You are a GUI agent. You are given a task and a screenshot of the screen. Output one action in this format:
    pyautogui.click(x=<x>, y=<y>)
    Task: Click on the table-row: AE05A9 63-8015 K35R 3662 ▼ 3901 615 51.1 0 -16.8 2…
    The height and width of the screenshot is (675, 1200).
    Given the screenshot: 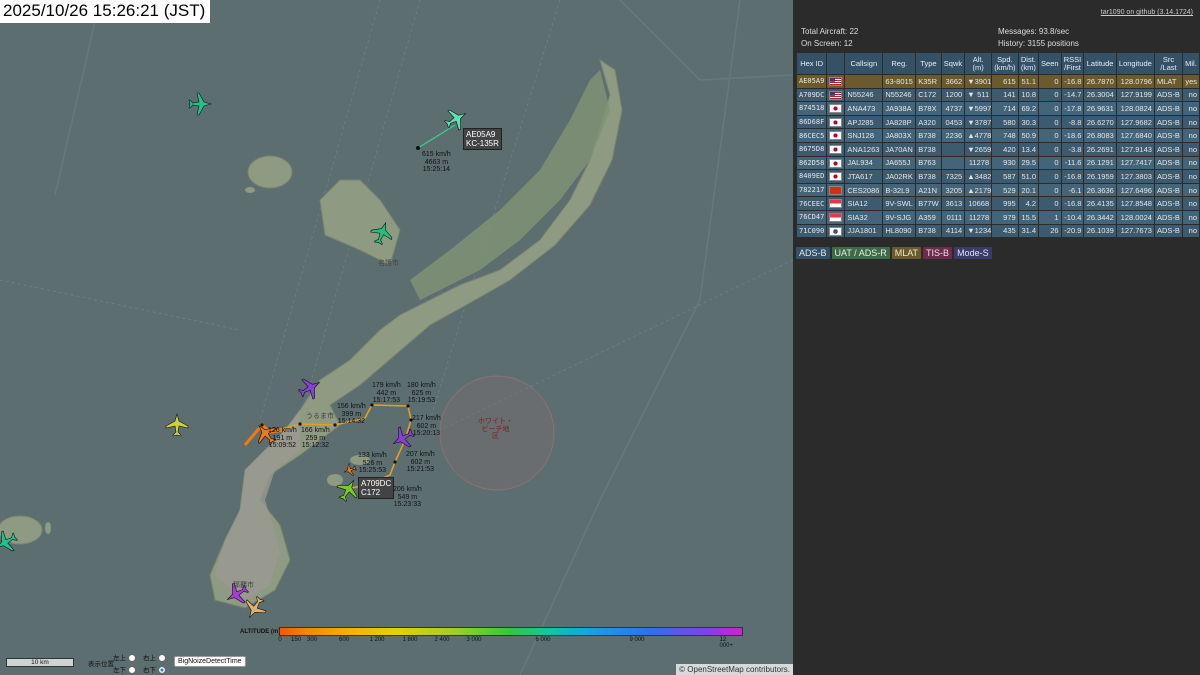 What is the action you would take?
    pyautogui.click(x=997, y=81)
    